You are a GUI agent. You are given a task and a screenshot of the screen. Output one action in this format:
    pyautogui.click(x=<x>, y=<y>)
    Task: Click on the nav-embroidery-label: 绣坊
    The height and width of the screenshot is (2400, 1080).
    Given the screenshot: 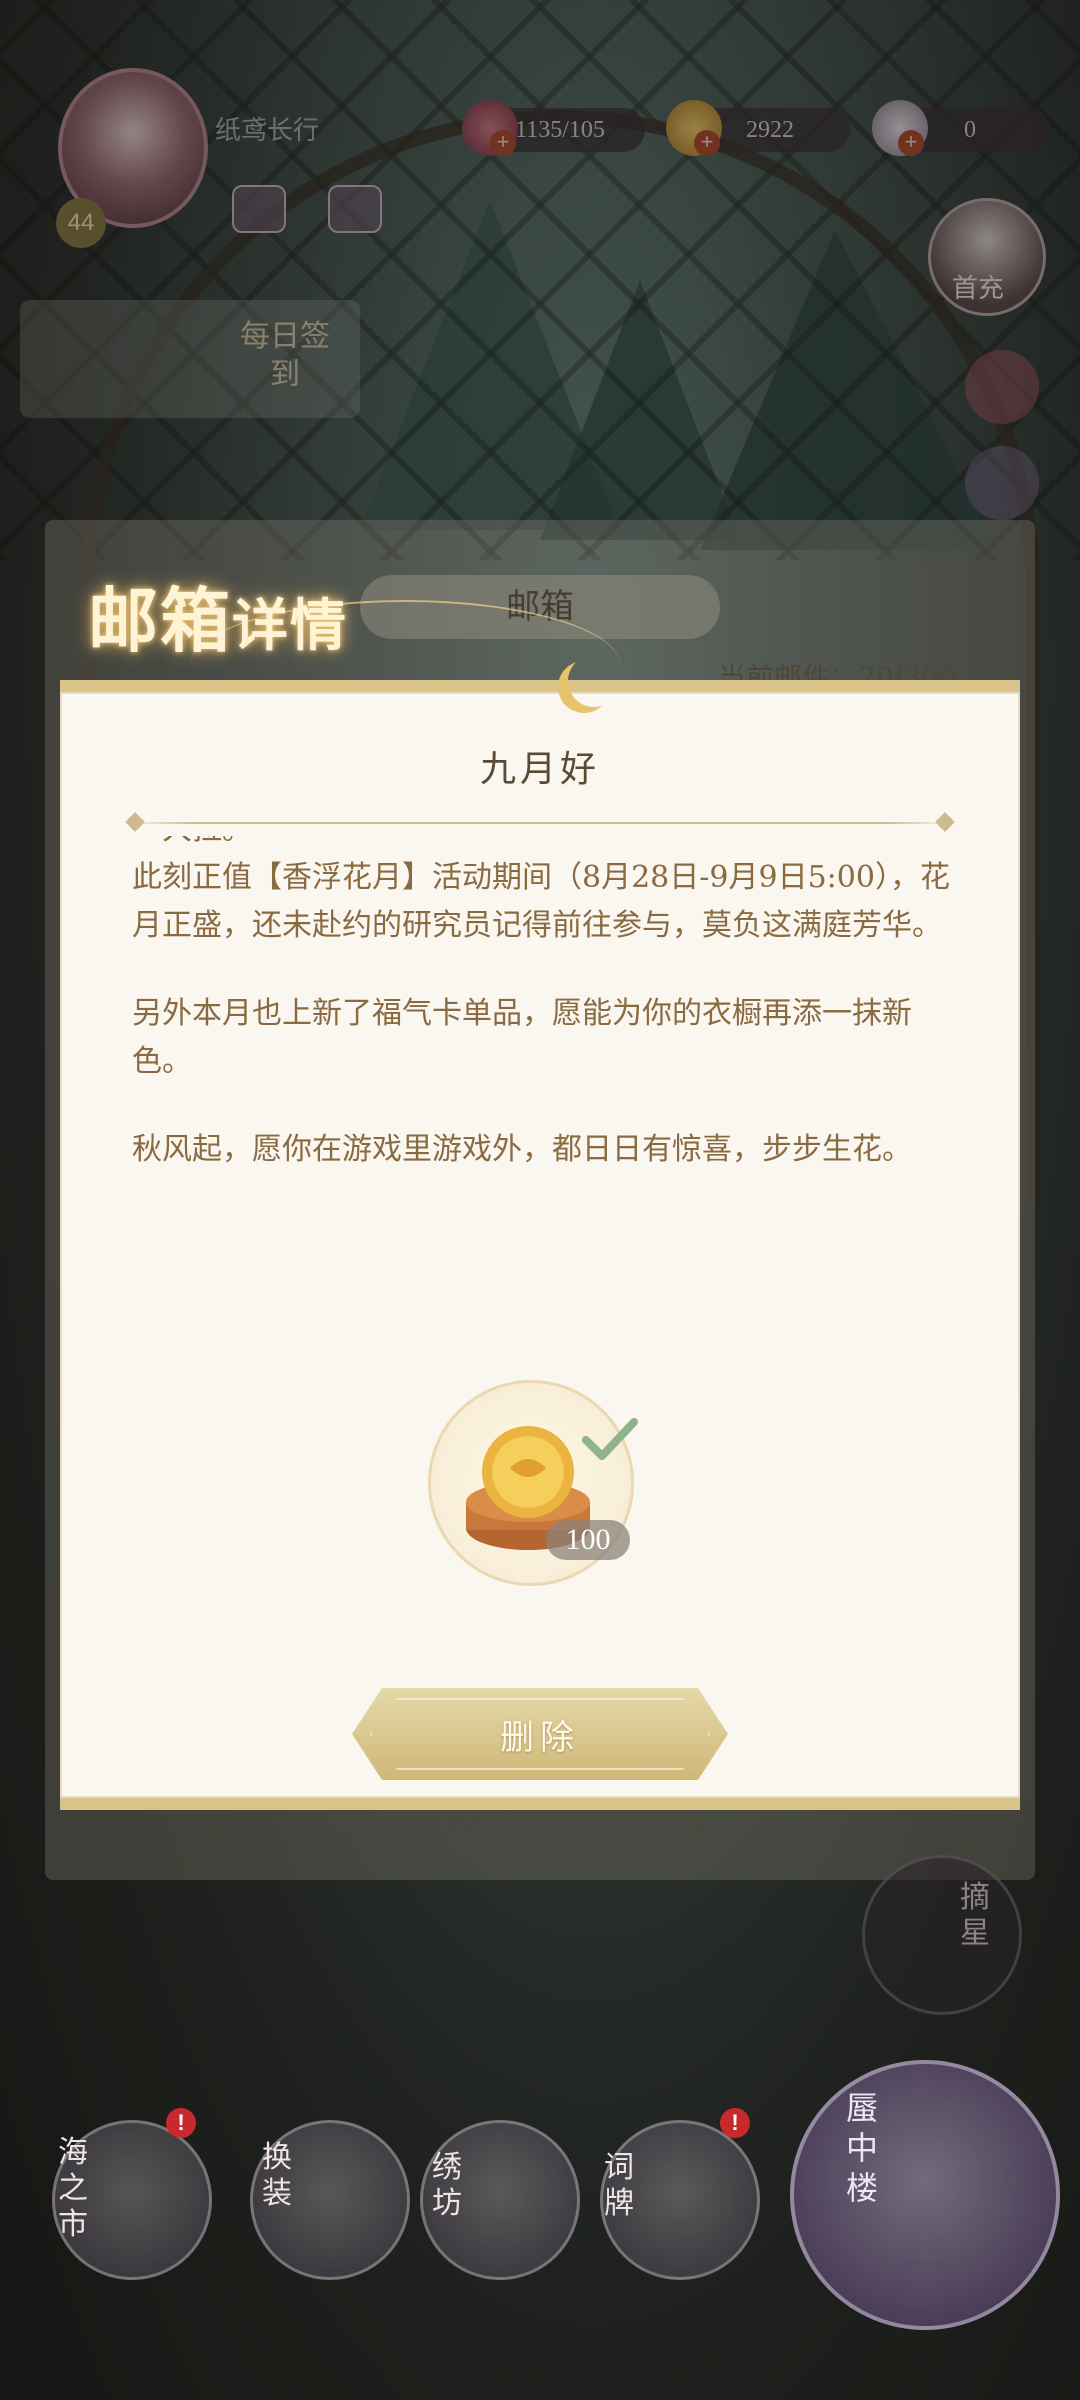 What is the action you would take?
    pyautogui.click(x=447, y=2185)
    